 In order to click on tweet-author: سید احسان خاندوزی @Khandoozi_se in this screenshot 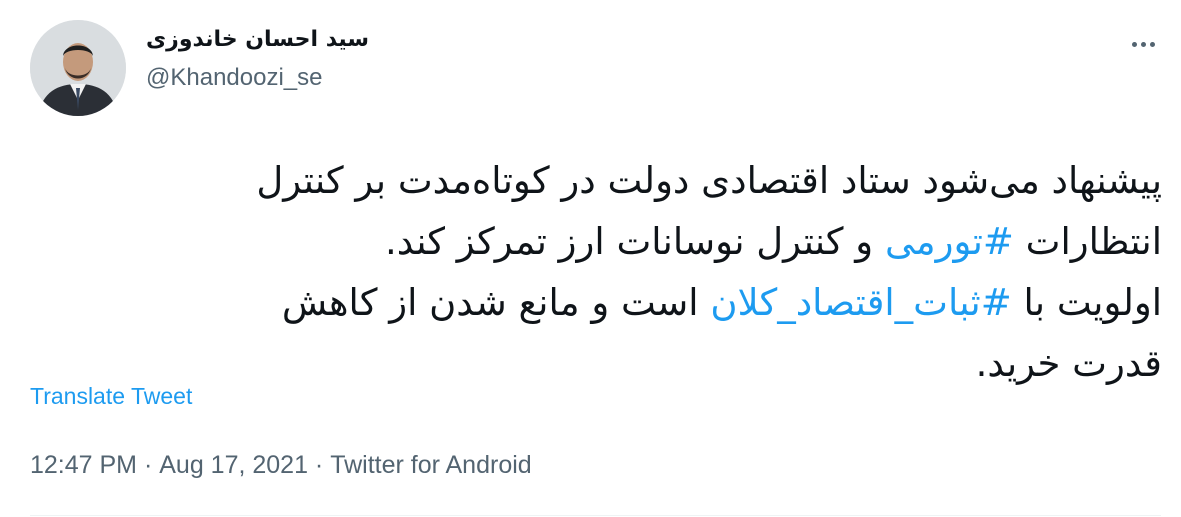, I will do `click(199, 68)`.